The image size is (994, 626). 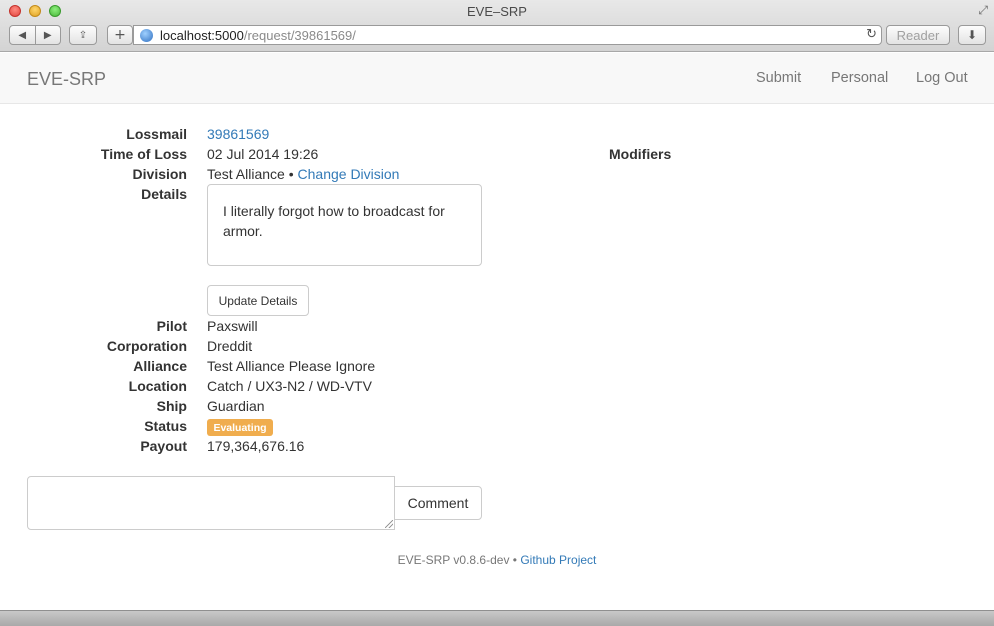 I want to click on comment-textarea, so click(x=211, y=503).